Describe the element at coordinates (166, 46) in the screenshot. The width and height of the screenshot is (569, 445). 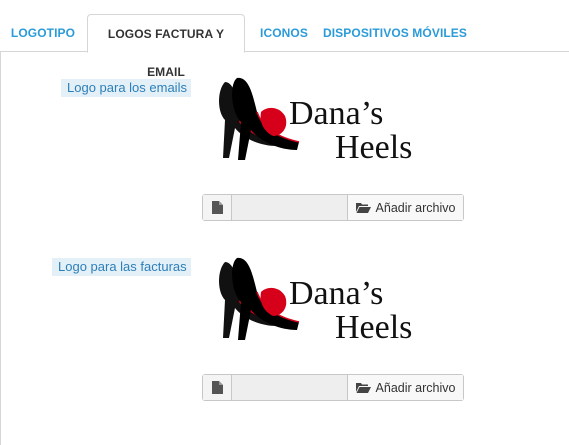
I see `tab-logos-factura-email: LOGOS FACTURA Y EMAIL` at that location.